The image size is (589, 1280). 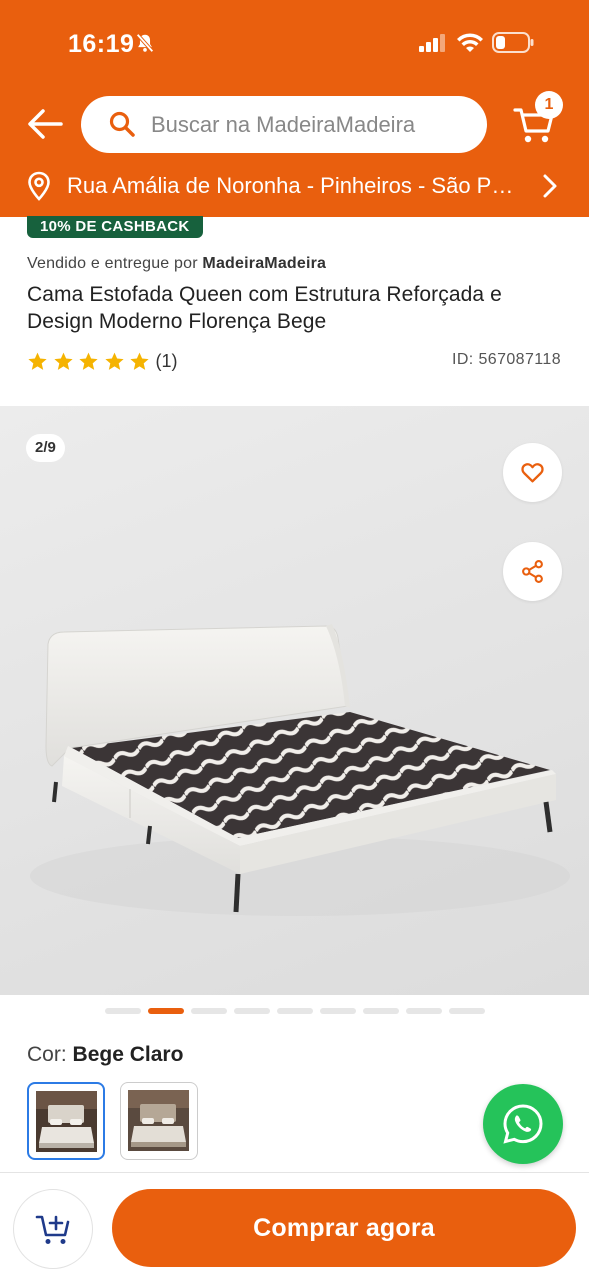 I want to click on search-icon, so click(x=122, y=124).